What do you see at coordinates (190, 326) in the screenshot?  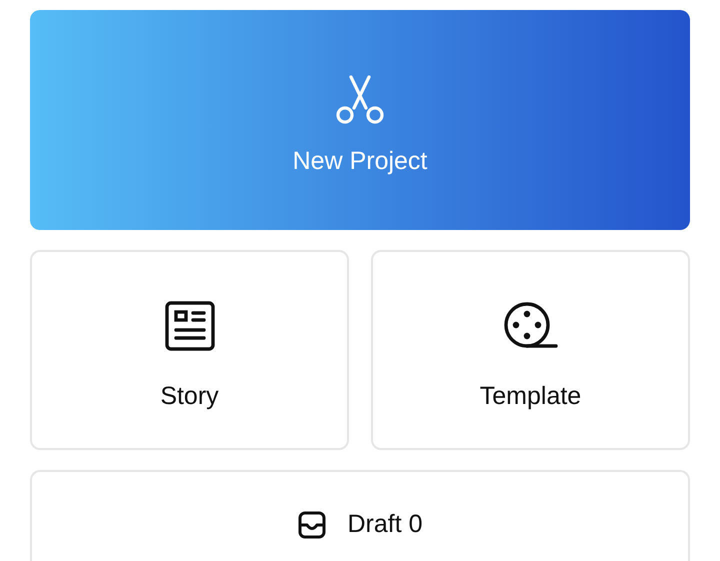 I see `document-icon` at bounding box center [190, 326].